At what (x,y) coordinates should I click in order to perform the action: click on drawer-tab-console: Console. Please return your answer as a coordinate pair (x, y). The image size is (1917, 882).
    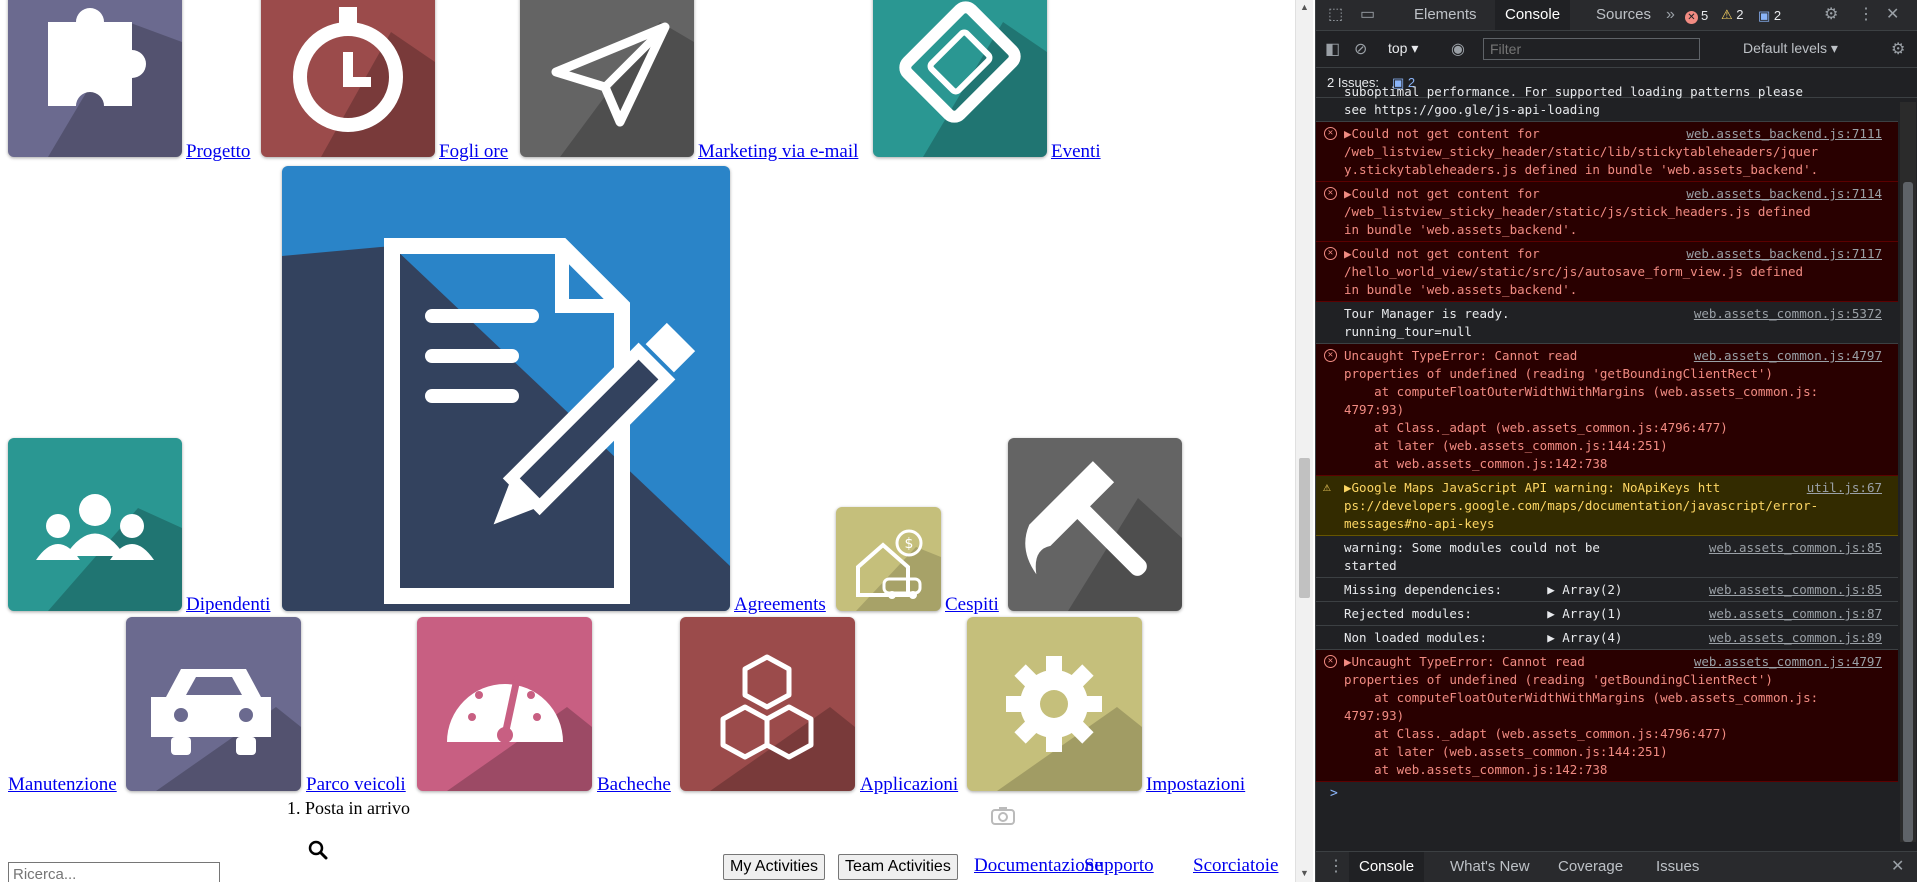
    Looking at the image, I should click on (1387, 867).